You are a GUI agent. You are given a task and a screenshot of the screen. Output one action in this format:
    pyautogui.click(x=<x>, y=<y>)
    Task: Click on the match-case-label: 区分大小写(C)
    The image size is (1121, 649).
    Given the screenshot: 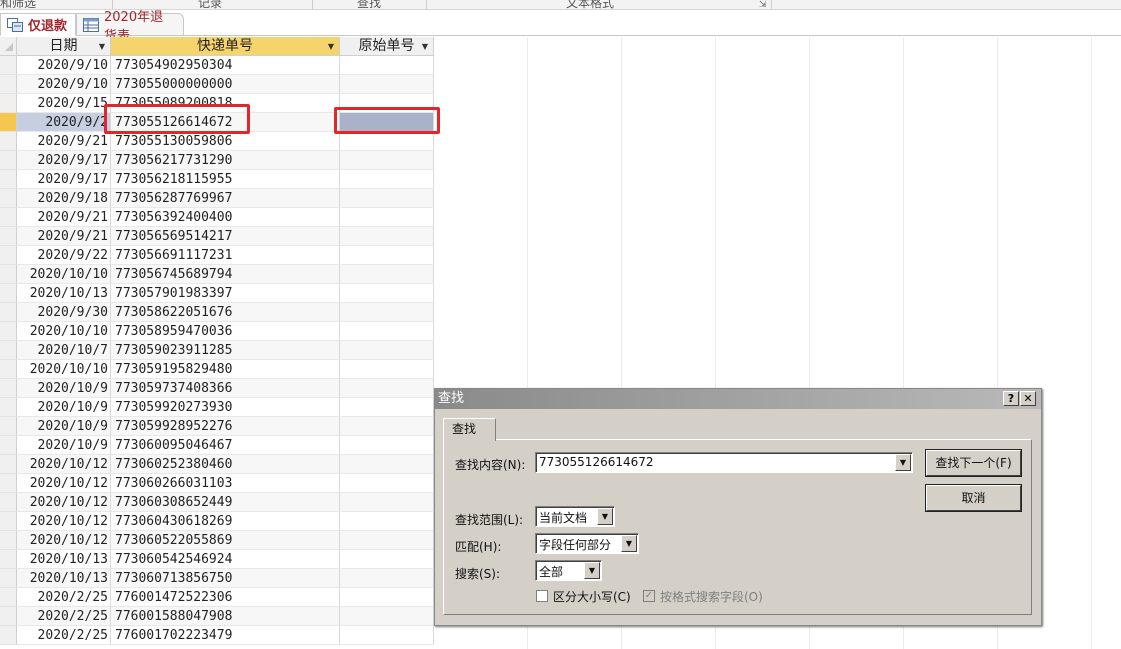 What is the action you would take?
    pyautogui.click(x=592, y=596)
    